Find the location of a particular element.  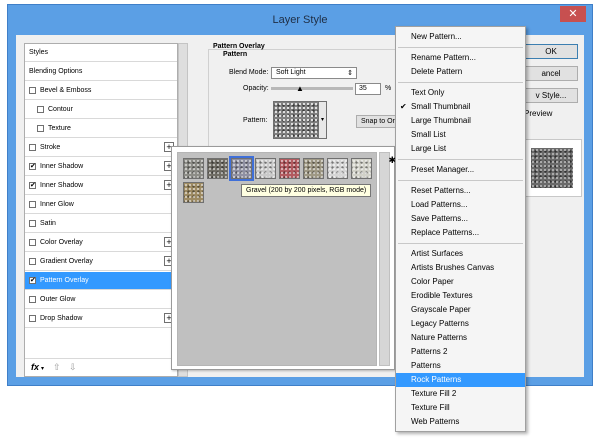

style-row: Outer Glow is located at coordinates (101, 300).